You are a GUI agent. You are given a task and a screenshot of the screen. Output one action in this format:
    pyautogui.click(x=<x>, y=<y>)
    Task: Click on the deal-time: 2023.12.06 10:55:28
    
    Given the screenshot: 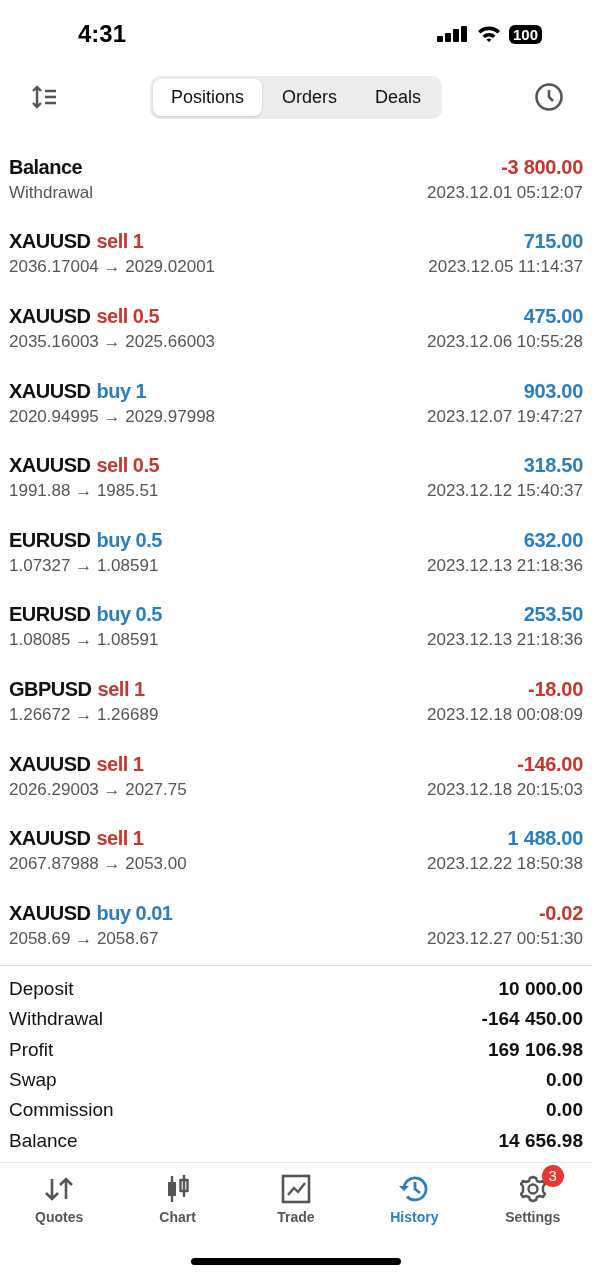 What is the action you would take?
    pyautogui.click(x=505, y=342)
    